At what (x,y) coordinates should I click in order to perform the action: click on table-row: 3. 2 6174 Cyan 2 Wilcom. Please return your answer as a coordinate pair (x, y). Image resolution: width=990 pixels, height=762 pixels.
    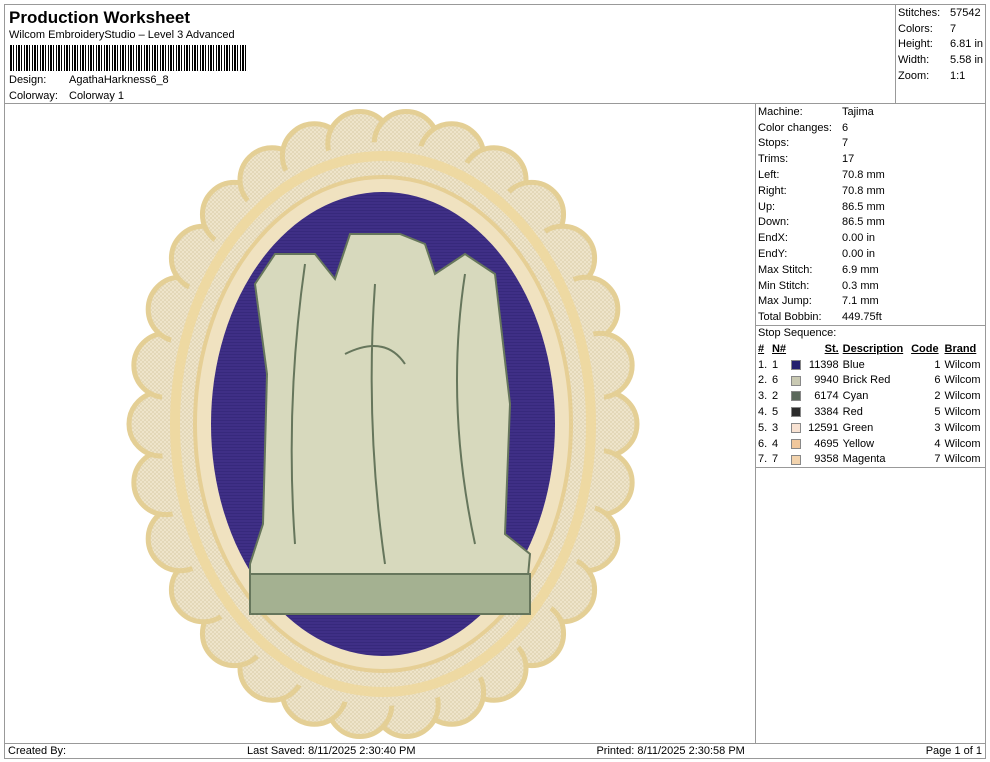
    Looking at the image, I should click on (870, 396).